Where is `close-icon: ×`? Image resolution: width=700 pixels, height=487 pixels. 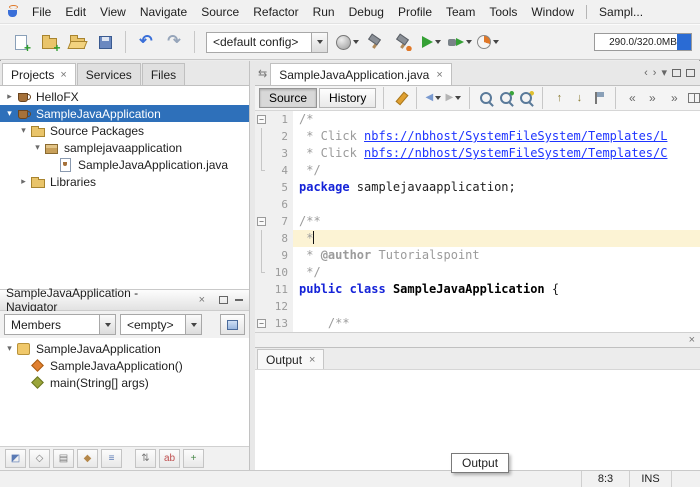
close-icon: × is located at coordinates (63, 75).